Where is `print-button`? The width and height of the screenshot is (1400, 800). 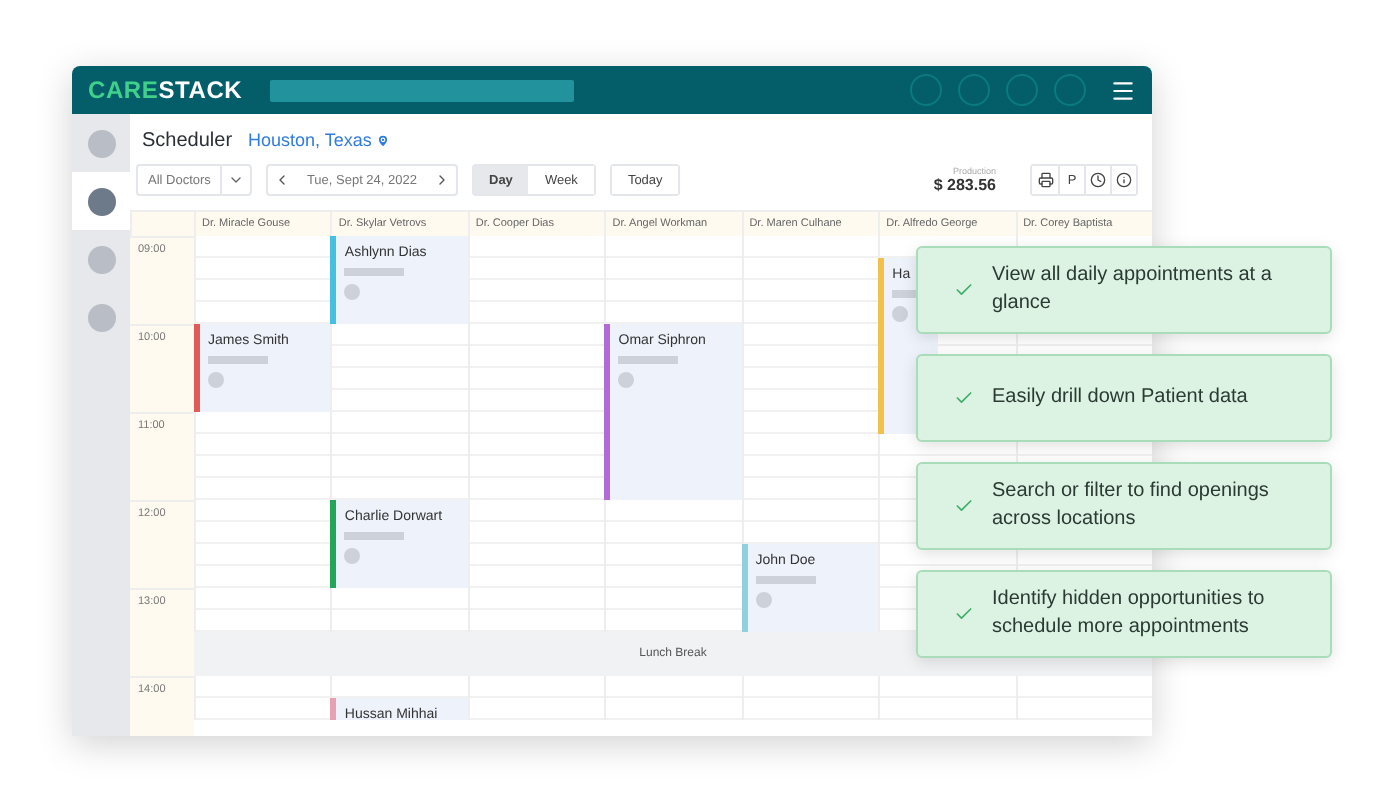
print-button is located at coordinates (1045, 180).